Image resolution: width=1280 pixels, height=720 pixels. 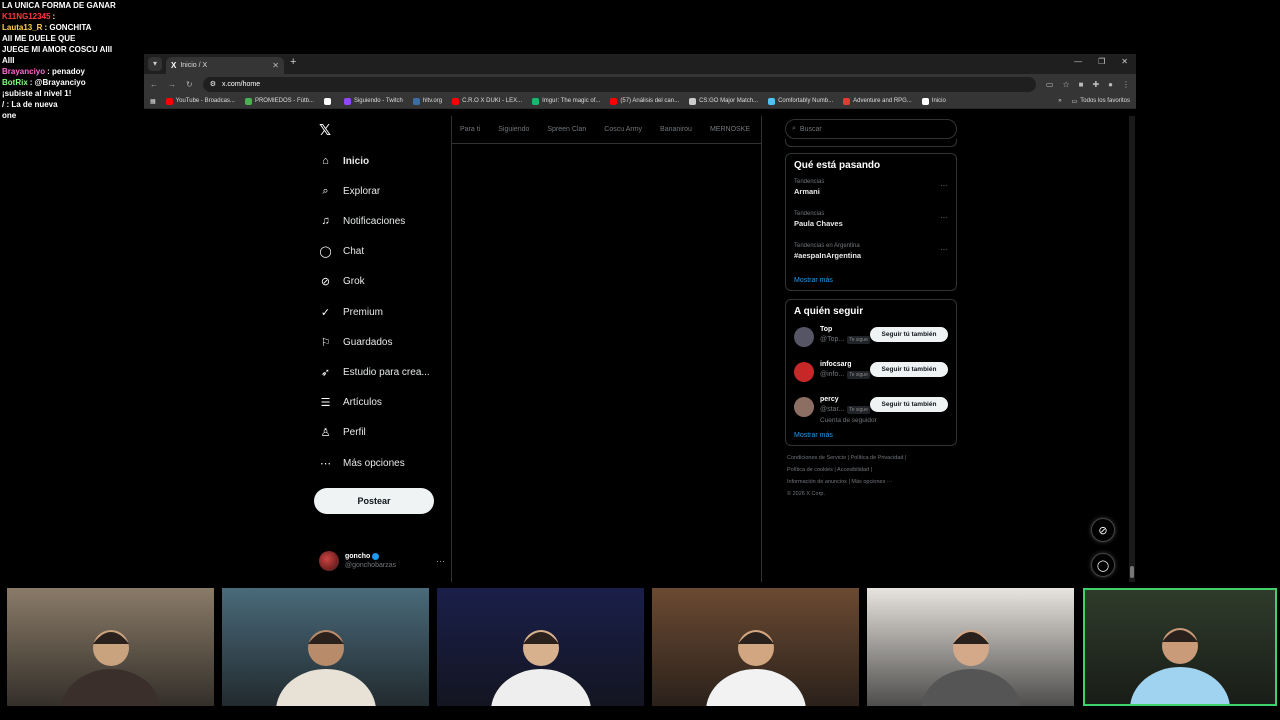 I want to click on trend-item: Tendencias Paula Chaves ···, so click(x=871, y=227).